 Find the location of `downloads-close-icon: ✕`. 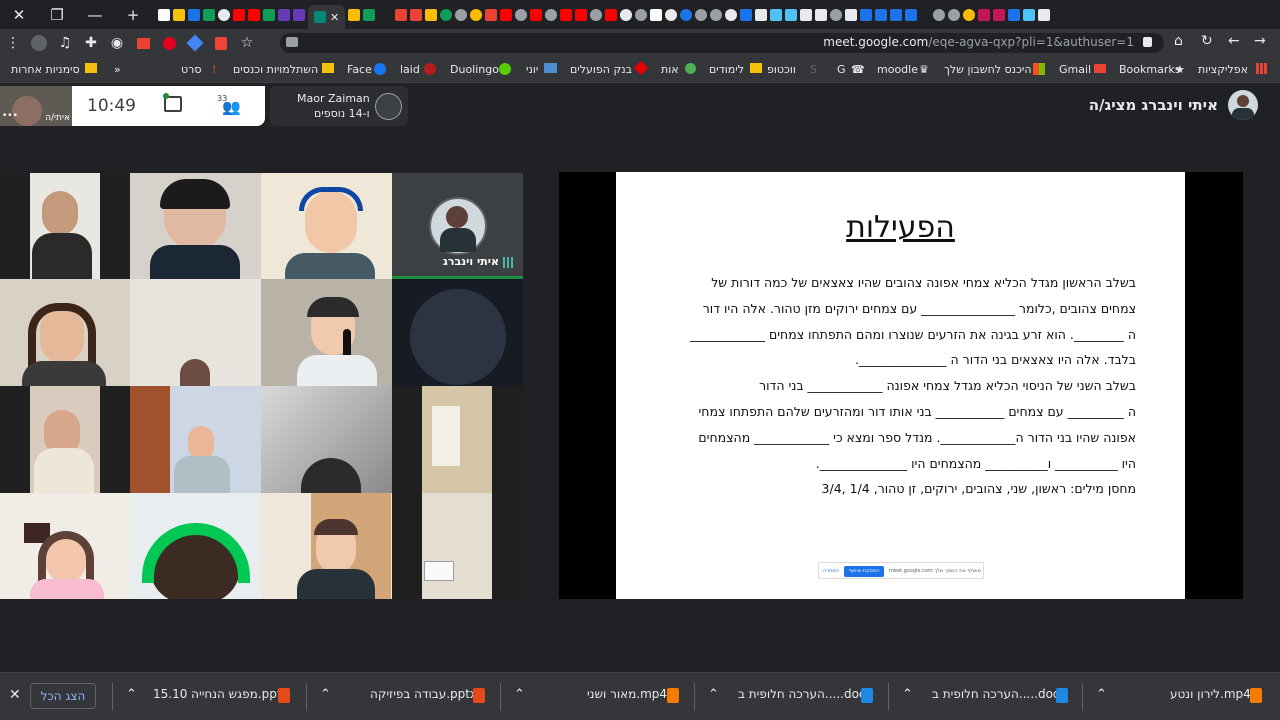

downloads-close-icon: ✕ is located at coordinates (15, 695).